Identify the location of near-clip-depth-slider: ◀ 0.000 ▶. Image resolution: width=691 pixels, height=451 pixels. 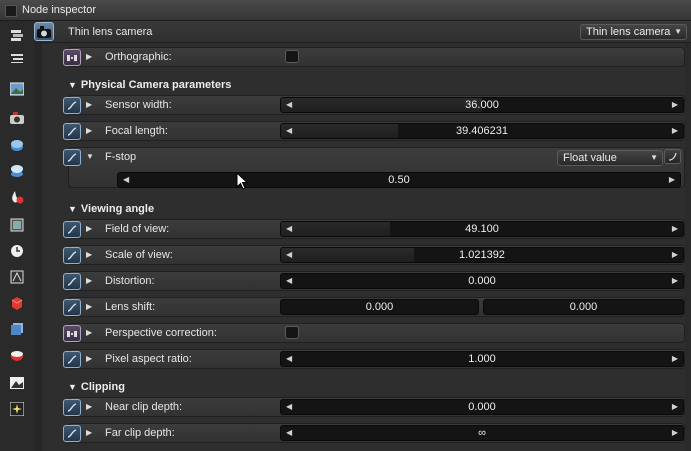
(482, 407).